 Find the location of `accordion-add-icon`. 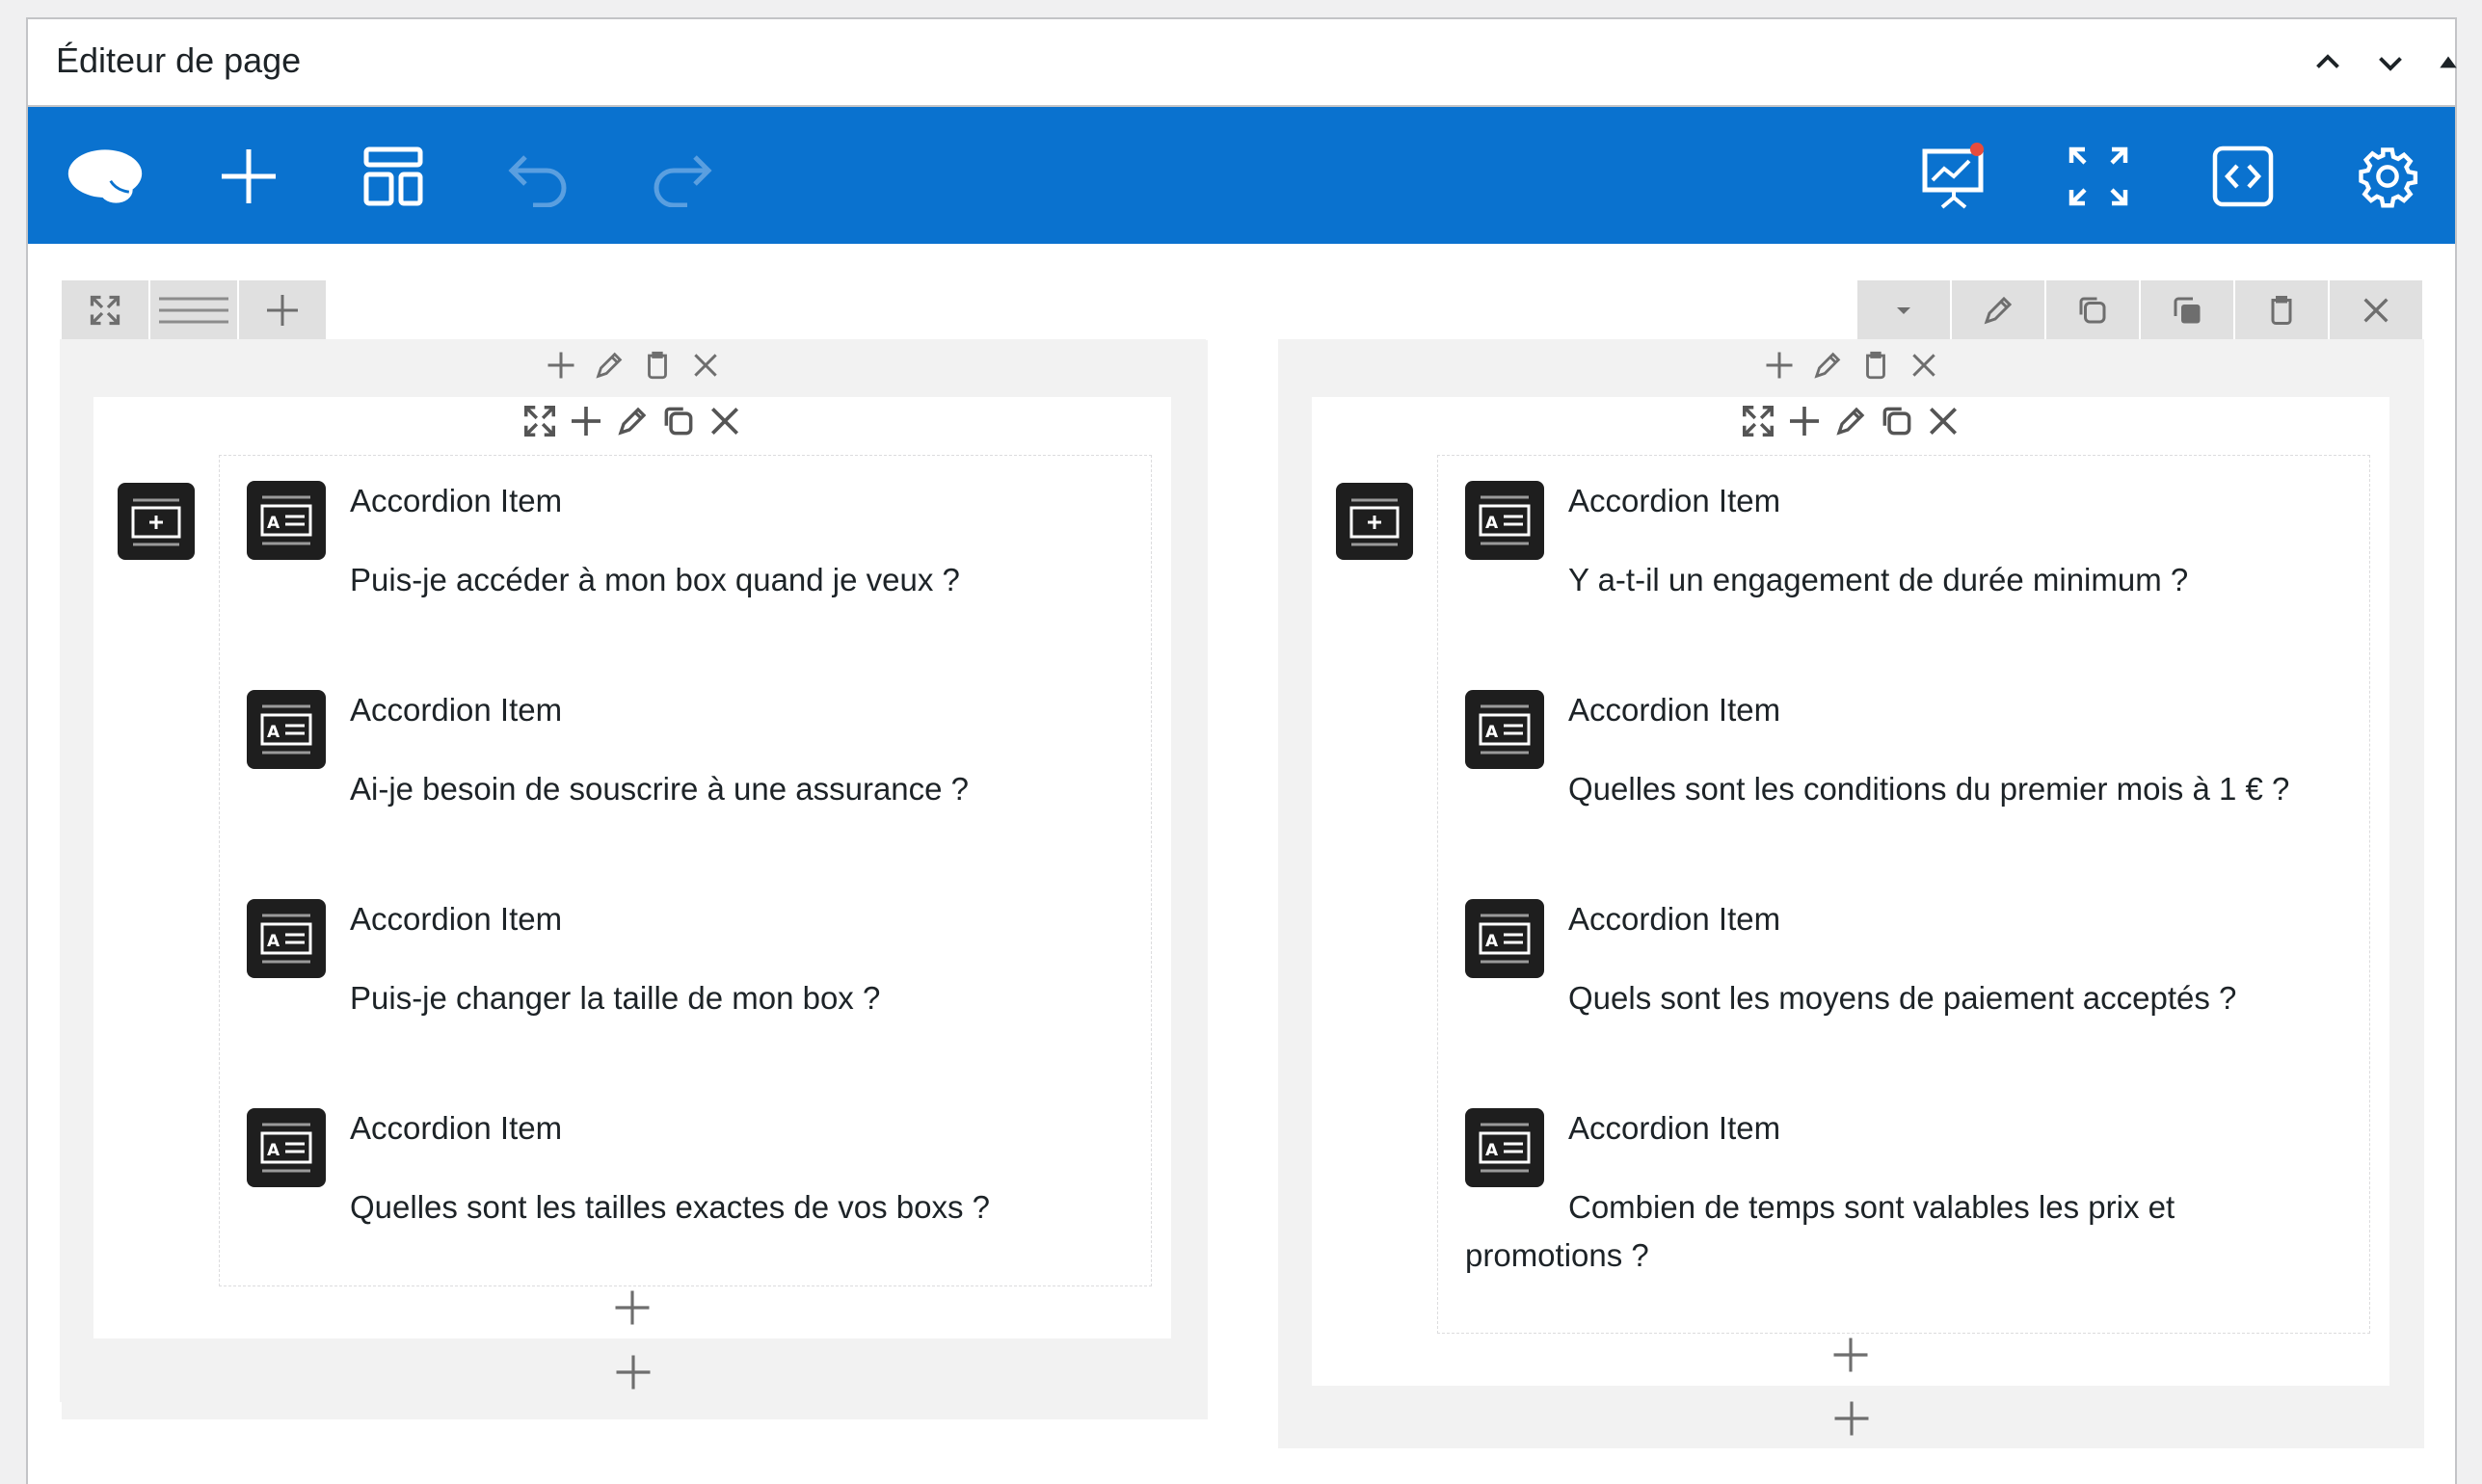

accordion-add-icon is located at coordinates (156, 522).